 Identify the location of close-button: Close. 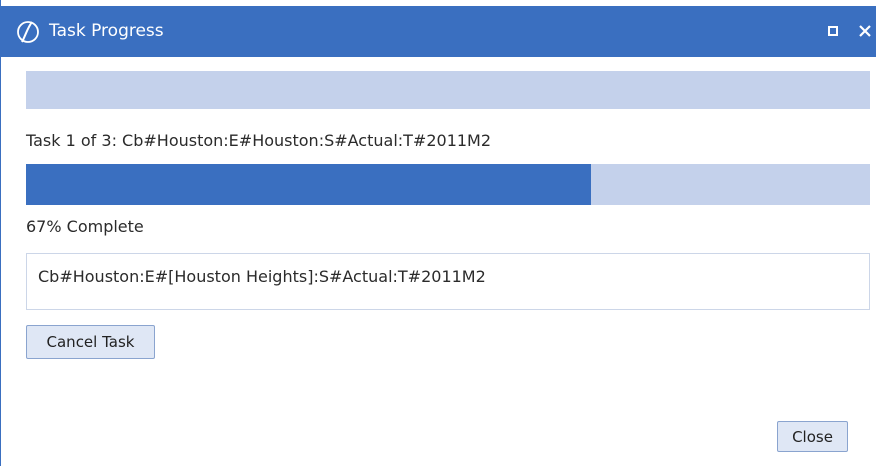
(812, 436).